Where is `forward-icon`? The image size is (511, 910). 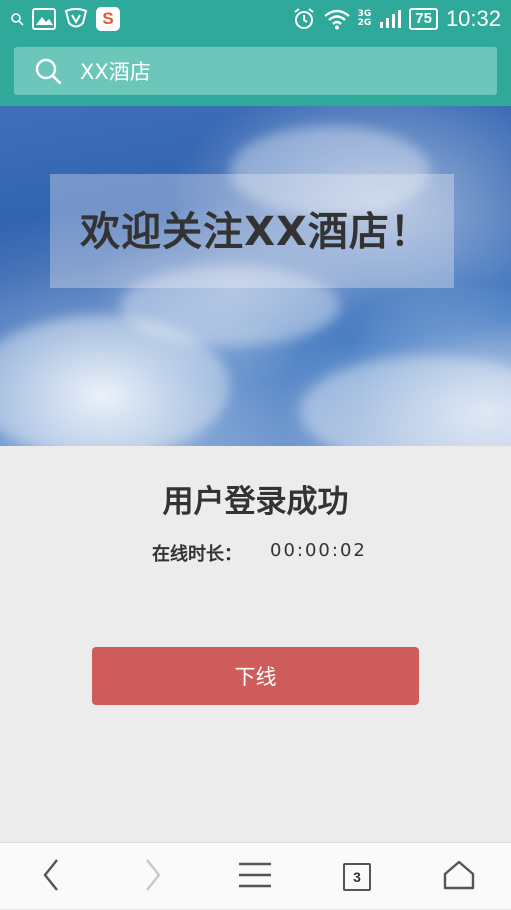
forward-icon is located at coordinates (153, 877).